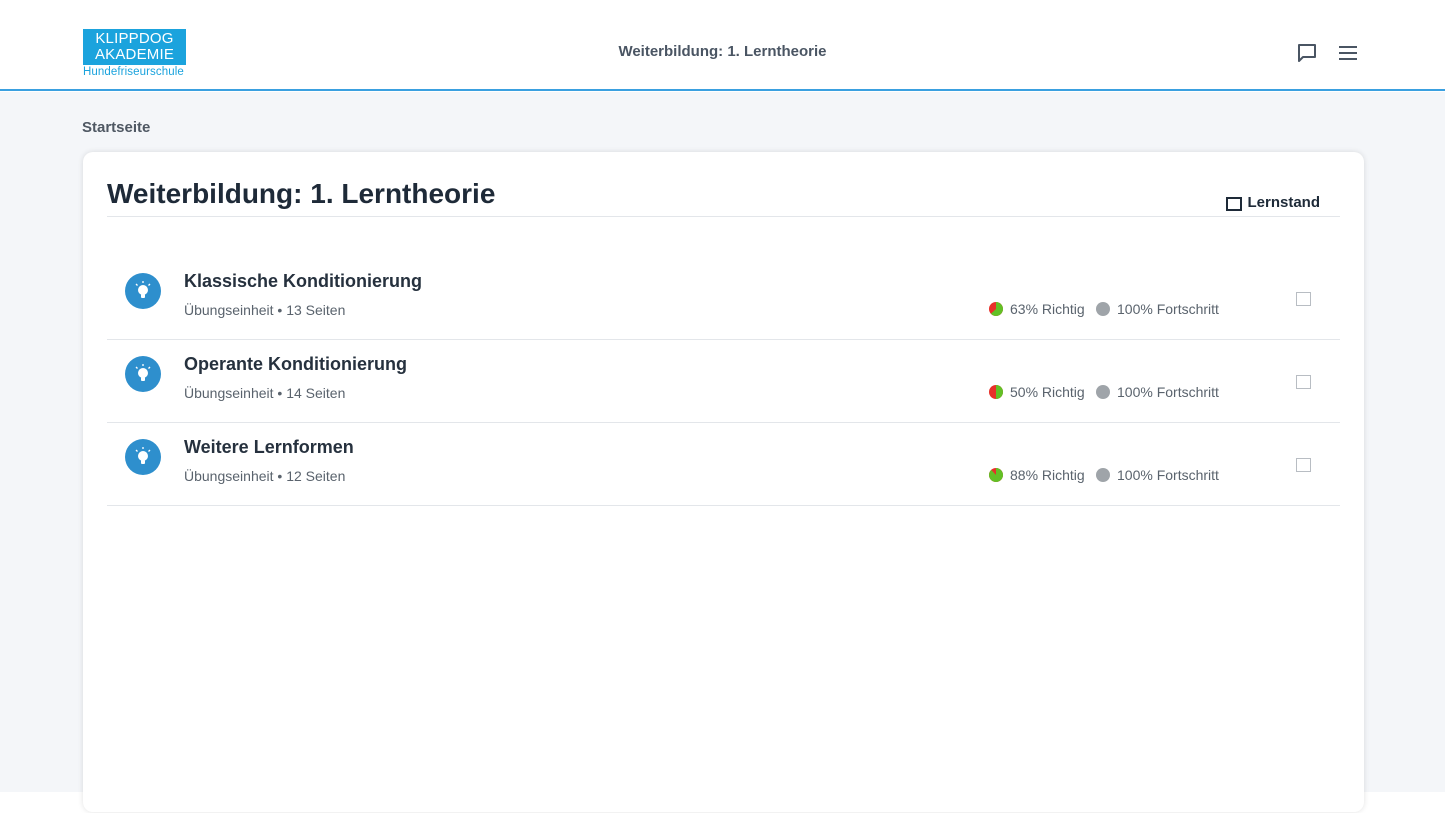  What do you see at coordinates (303, 281) in the screenshot?
I see `unit-title: Klassische Konditionierung` at bounding box center [303, 281].